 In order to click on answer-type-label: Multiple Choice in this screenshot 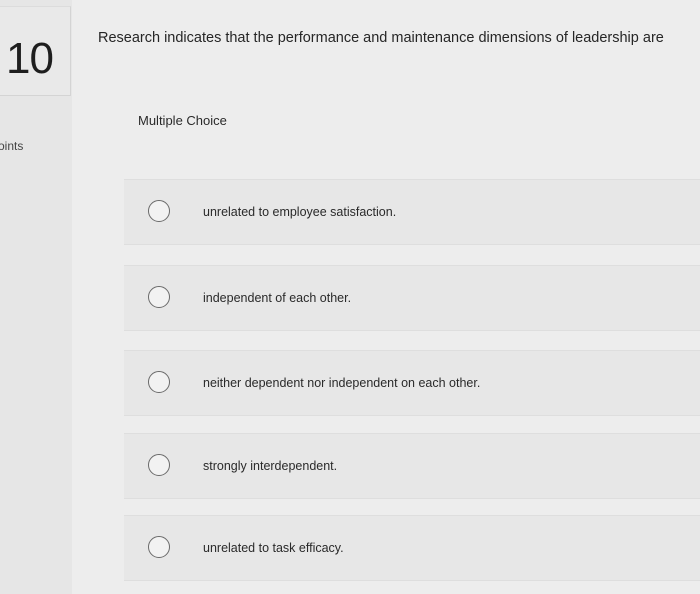, I will do `click(182, 120)`.